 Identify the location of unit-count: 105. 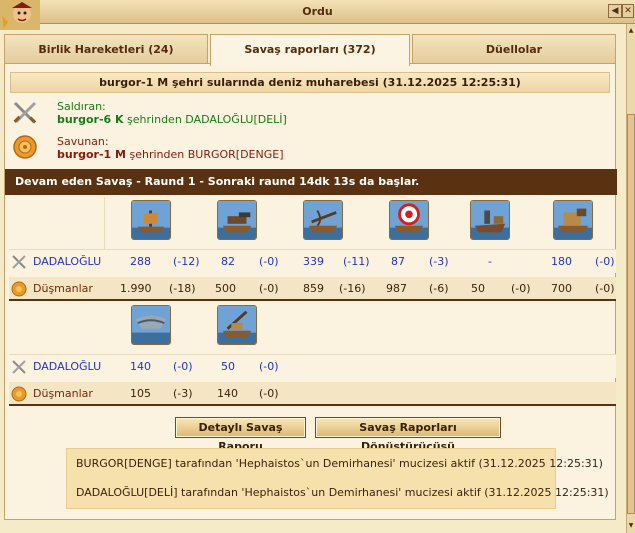
(140, 393).